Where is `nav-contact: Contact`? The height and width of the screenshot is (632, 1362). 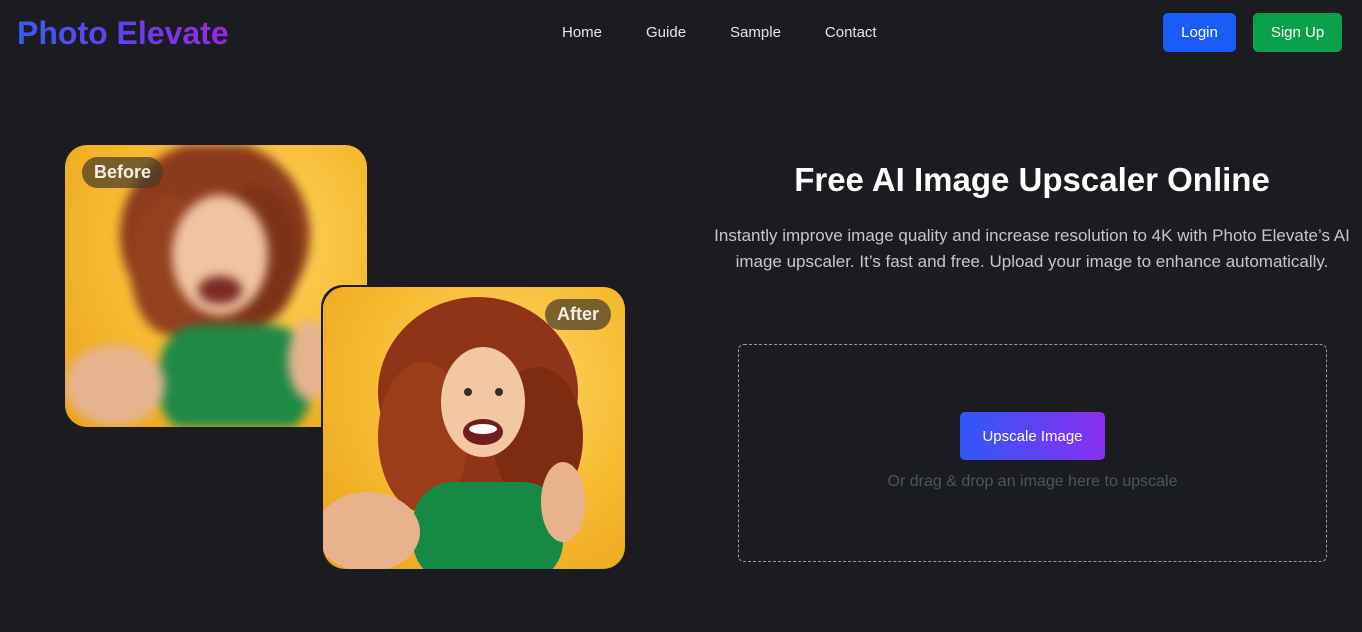
nav-contact: Contact is located at coordinates (851, 33).